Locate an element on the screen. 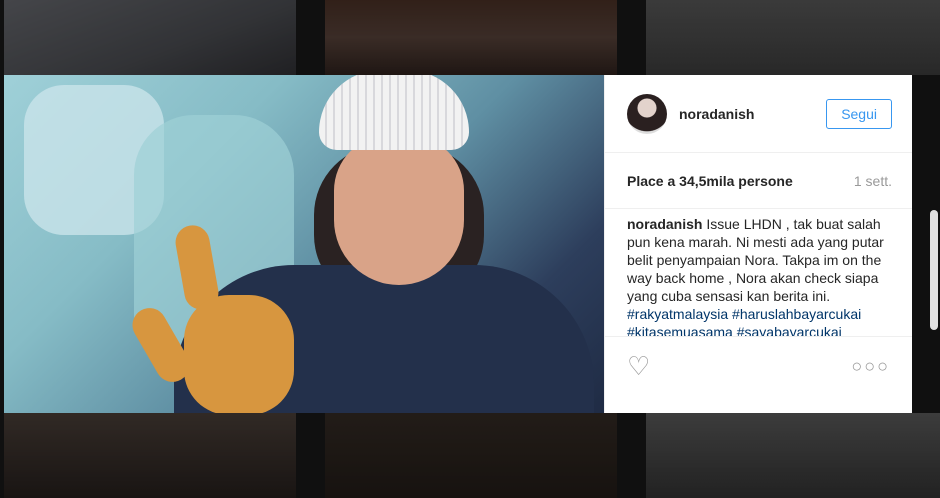 The height and width of the screenshot is (498, 940). caption-username: noradanish is located at coordinates (664, 224).